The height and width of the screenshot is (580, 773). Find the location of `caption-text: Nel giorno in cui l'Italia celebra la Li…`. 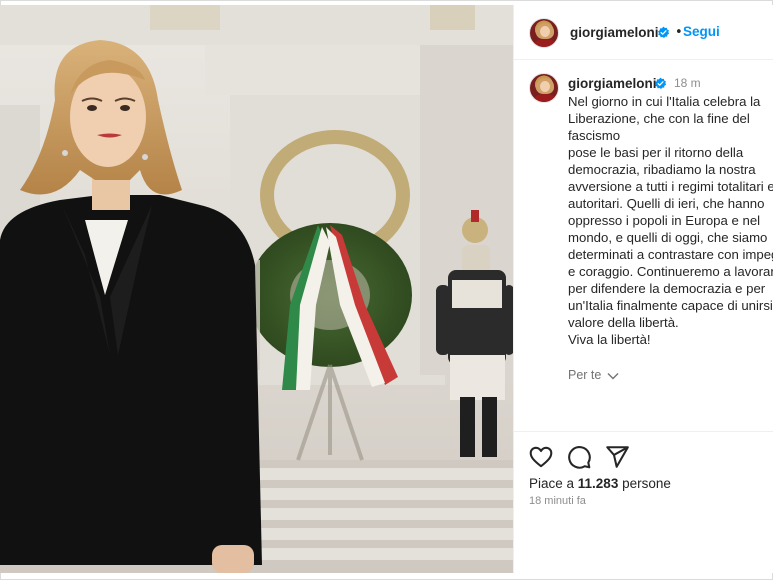

caption-text: Nel giorno in cui l'Italia celebra la Li… is located at coordinates (670, 212).